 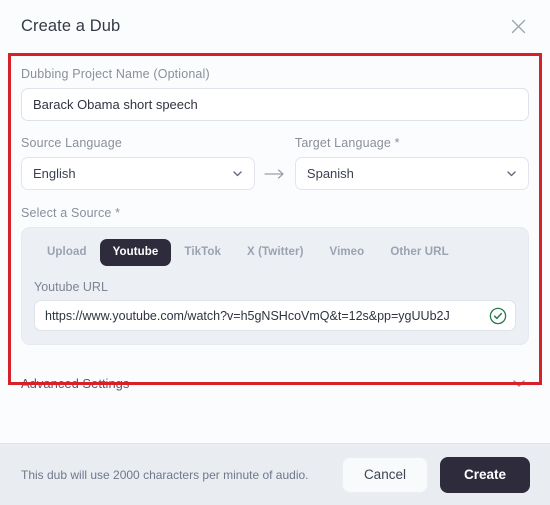 I want to click on project-name-group: Dubbing Project Name (Optional), so click(x=275, y=87).